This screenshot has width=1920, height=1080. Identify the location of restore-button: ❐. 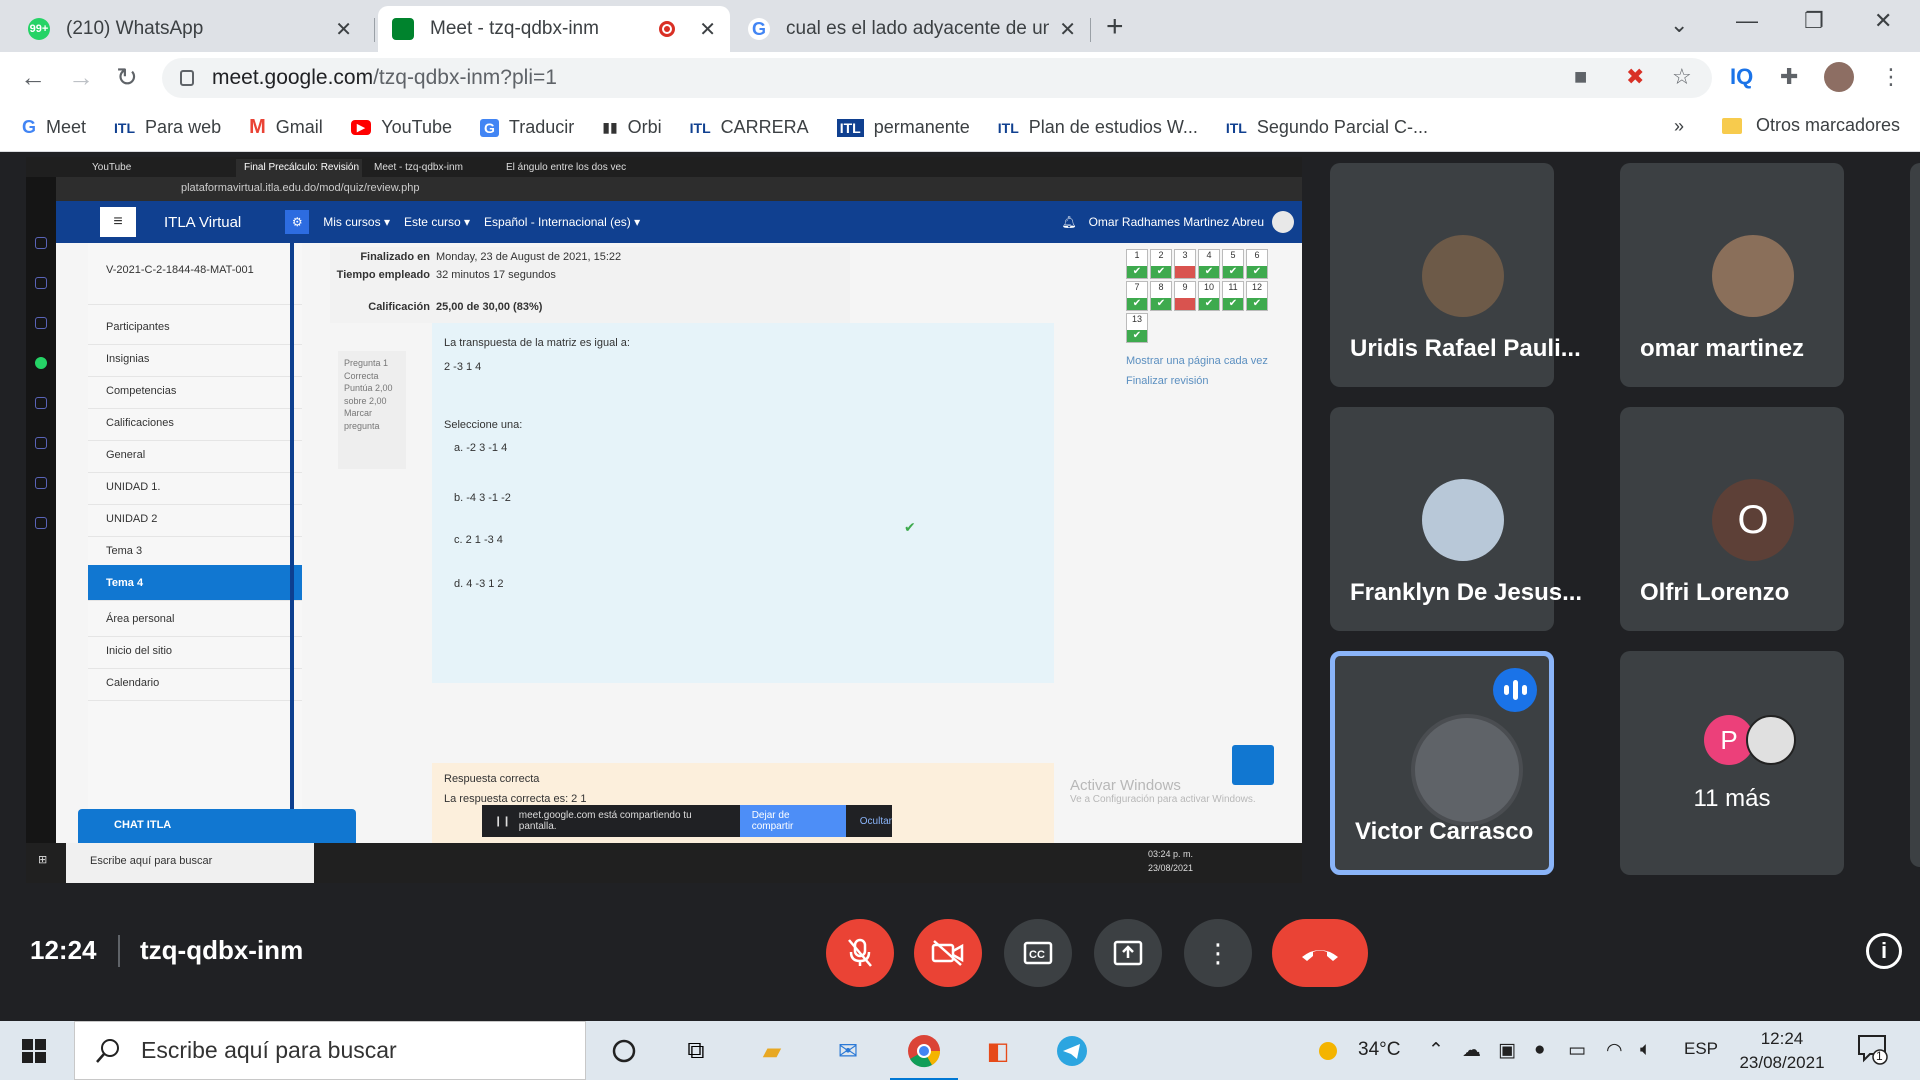
(1814, 21).